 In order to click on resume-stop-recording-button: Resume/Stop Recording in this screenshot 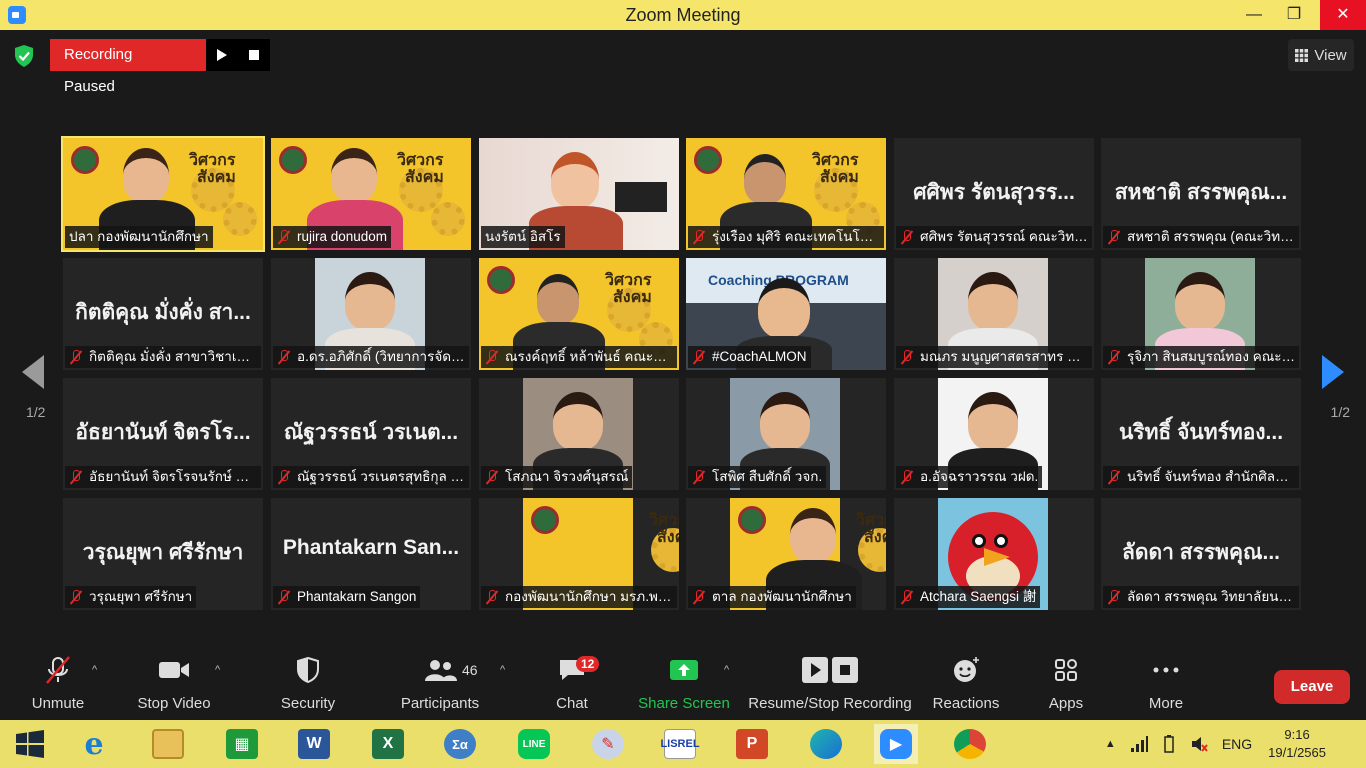, I will do `click(830, 685)`.